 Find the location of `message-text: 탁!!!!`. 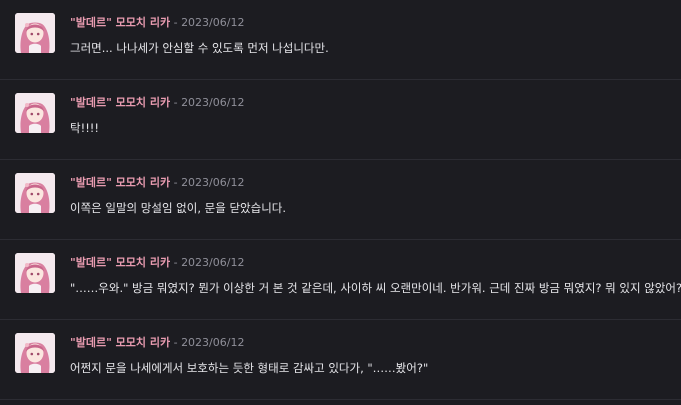

message-text: 탁!!!! is located at coordinates (85, 128).